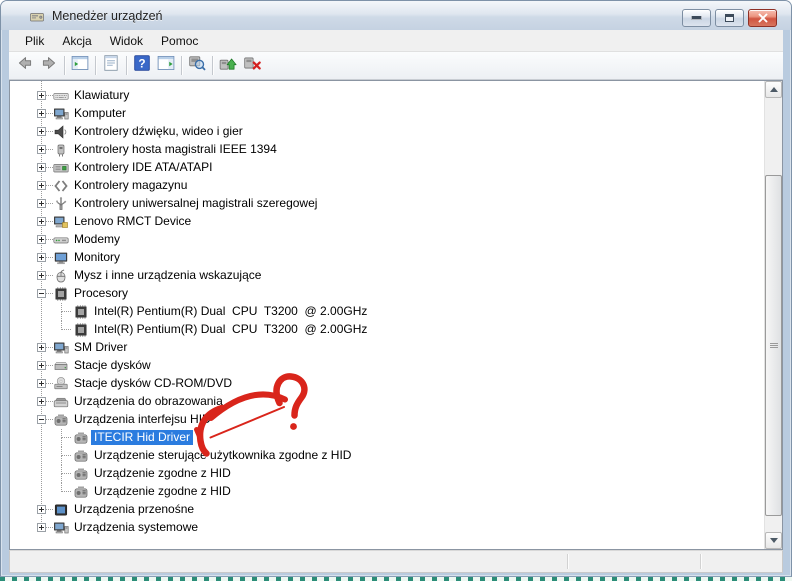  Describe the element at coordinates (61, 294) in the screenshot. I see `processor-icon` at that location.